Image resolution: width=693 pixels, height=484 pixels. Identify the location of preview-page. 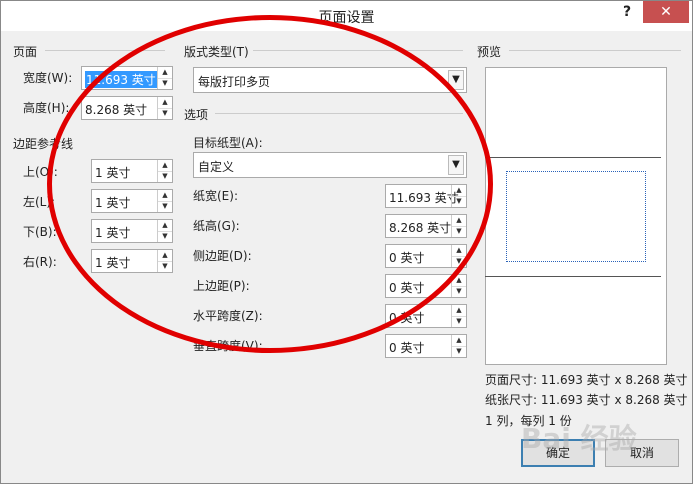
(576, 216).